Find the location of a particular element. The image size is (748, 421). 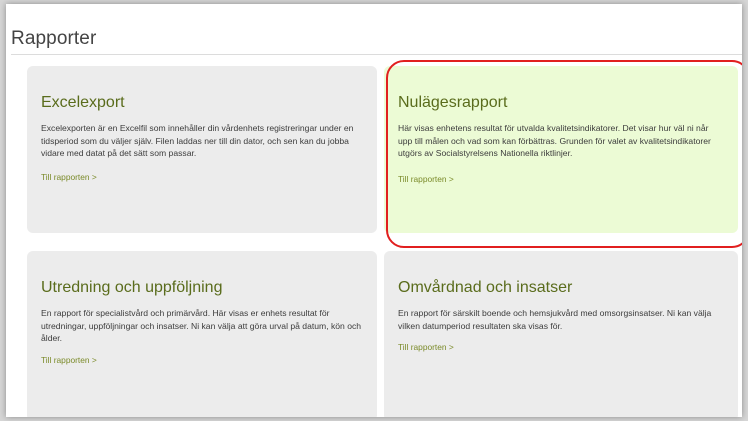

card-title: Excelexport is located at coordinates (83, 102).